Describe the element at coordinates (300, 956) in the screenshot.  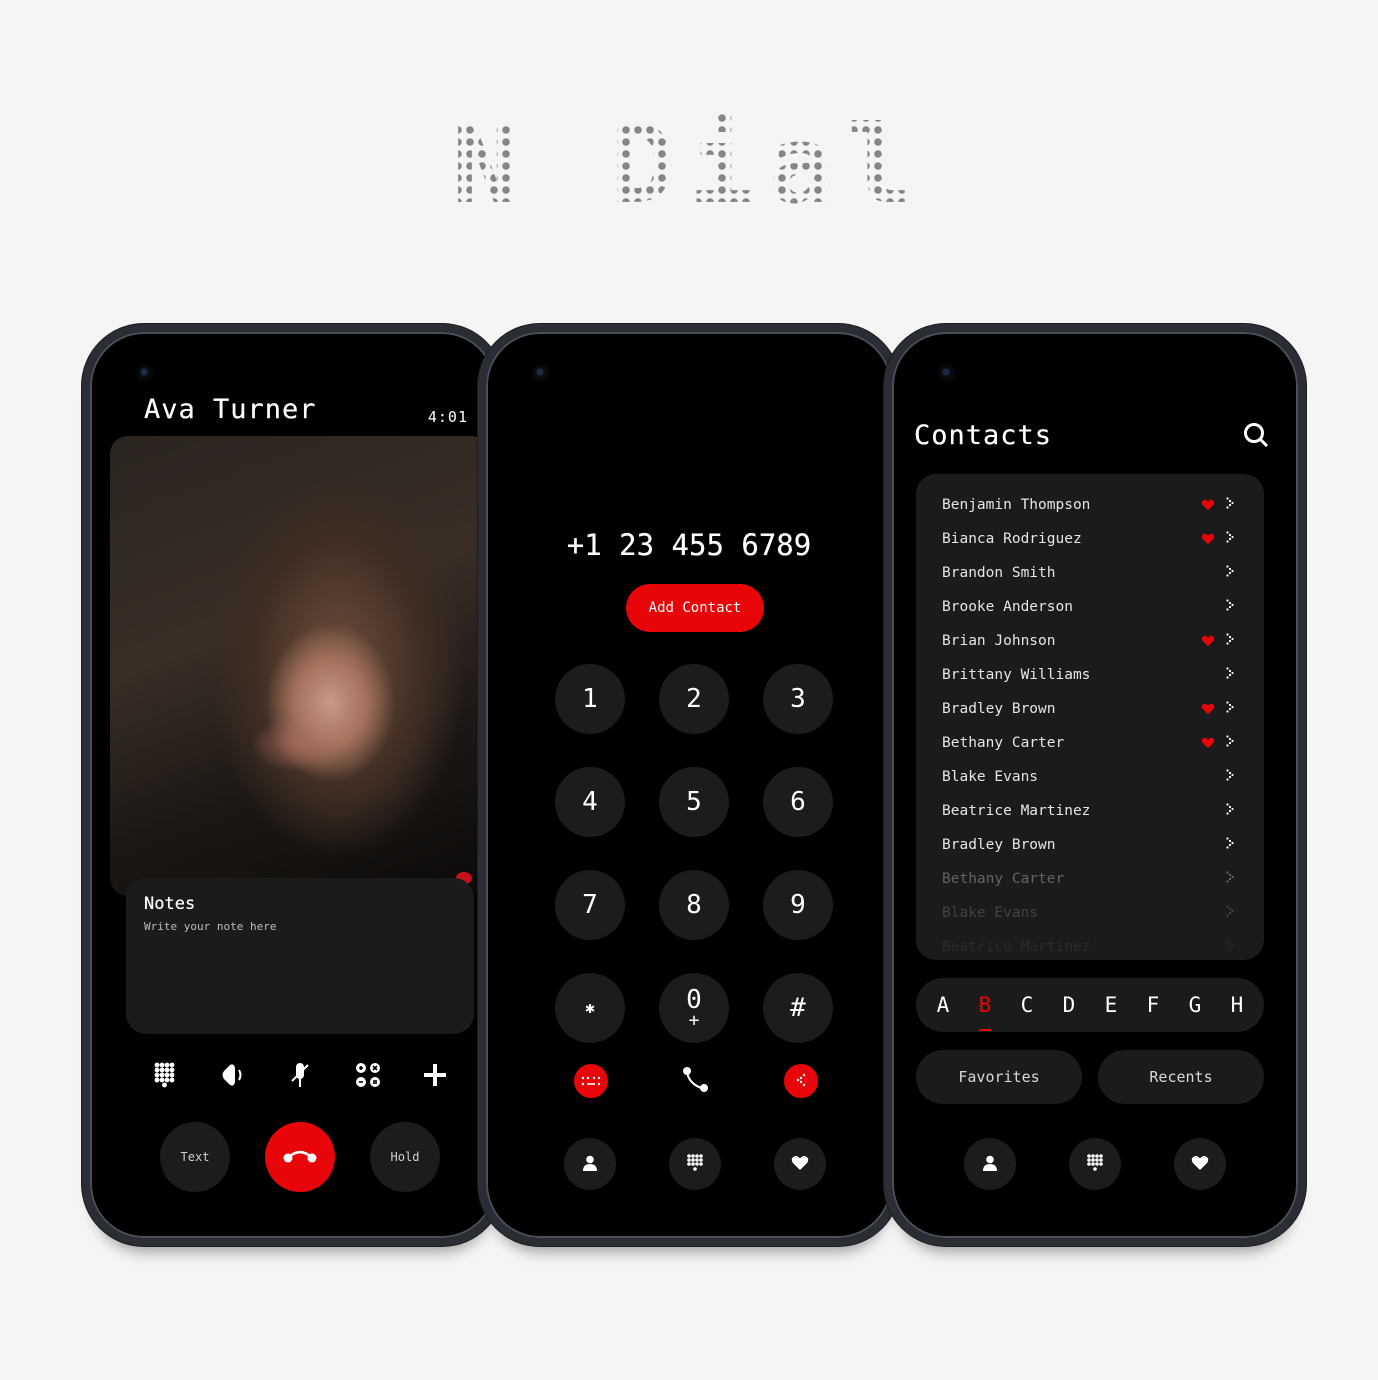
I see `notes-card: Notes` at that location.